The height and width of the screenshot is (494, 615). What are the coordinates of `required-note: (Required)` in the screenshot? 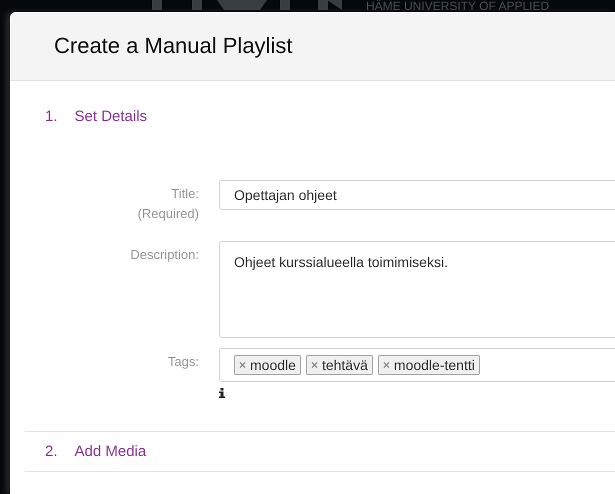 It's located at (168, 214).